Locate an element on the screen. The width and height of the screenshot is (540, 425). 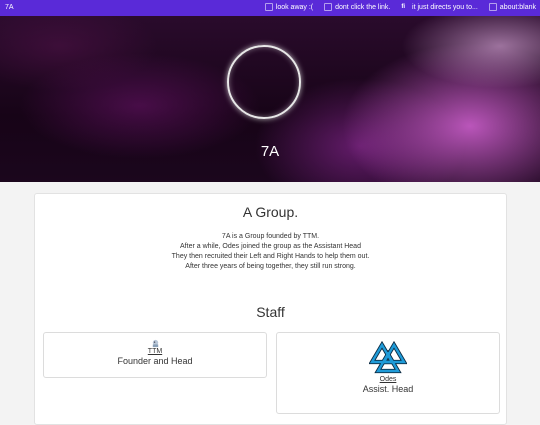
nav-link-label: look away :( is located at coordinates (294, 7).